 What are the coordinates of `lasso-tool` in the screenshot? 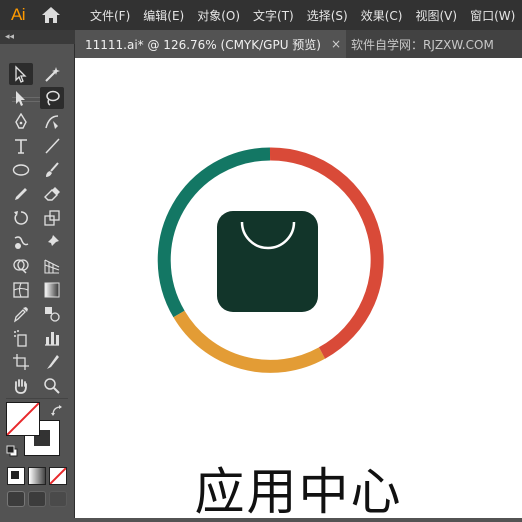 It's located at (52, 98).